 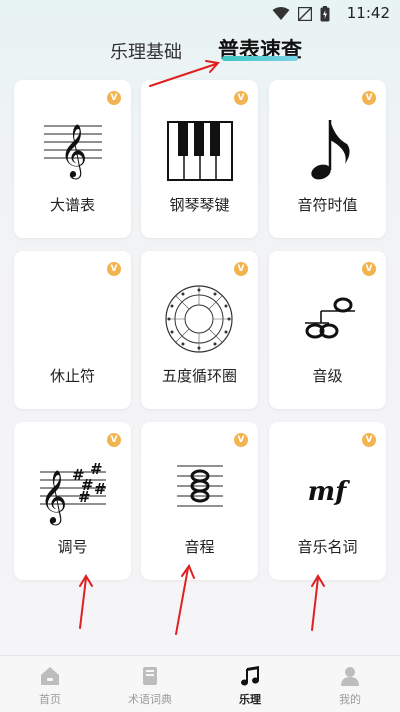 I want to click on card-key-signatures: V 𝄞 # # # # # 调号, so click(x=72, y=501).